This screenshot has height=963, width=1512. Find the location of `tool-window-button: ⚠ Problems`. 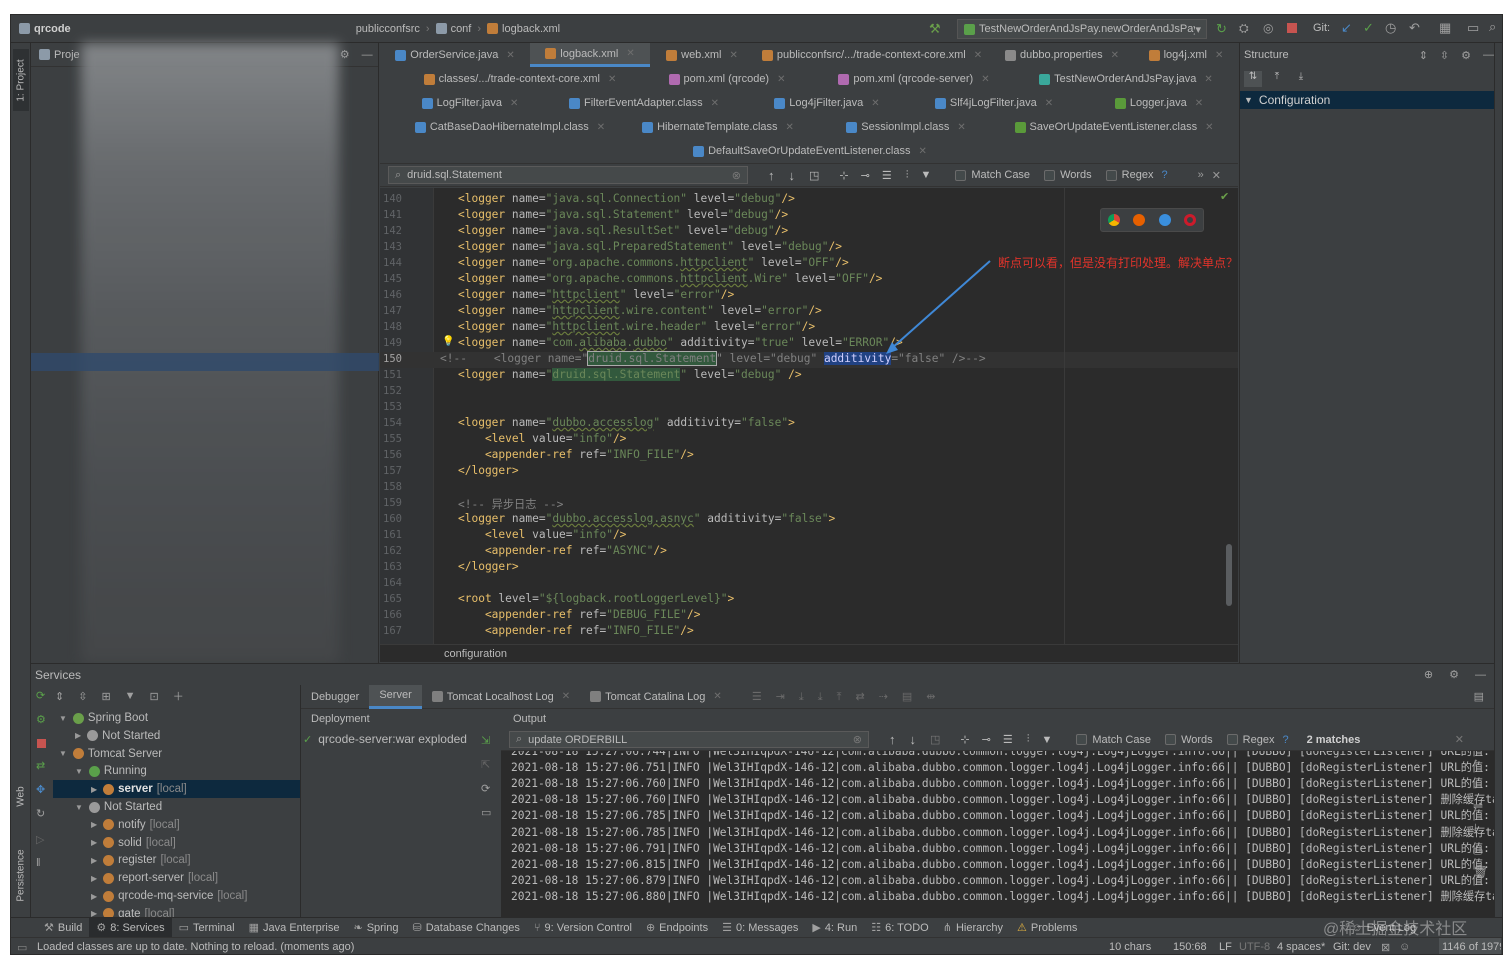

tool-window-button: ⚠ Problems is located at coordinates (1047, 928).